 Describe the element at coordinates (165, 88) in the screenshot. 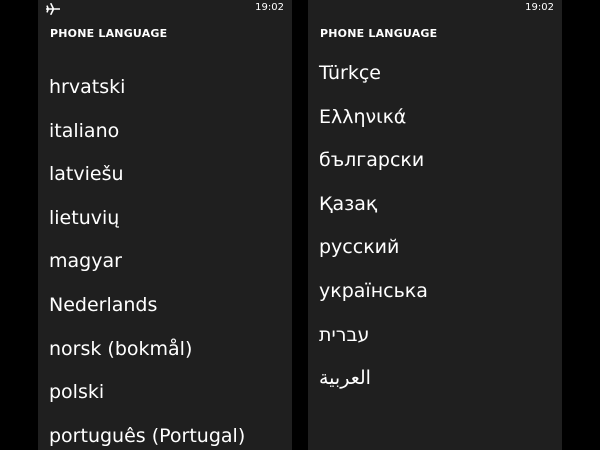

I see `language-item-hrvatski: hrvatski` at that location.